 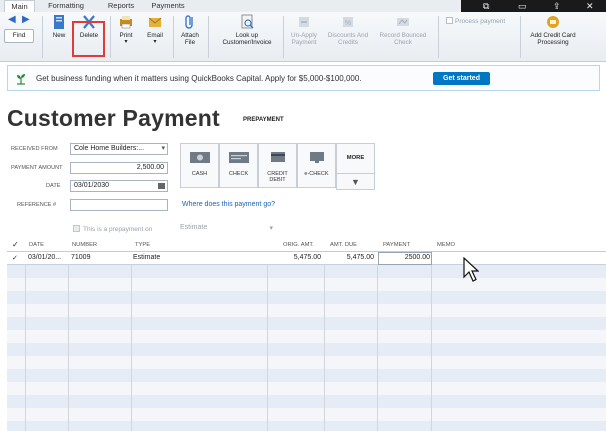 I want to click on unapply-payment-button: Un-Apply Payment, so click(x=304, y=30).